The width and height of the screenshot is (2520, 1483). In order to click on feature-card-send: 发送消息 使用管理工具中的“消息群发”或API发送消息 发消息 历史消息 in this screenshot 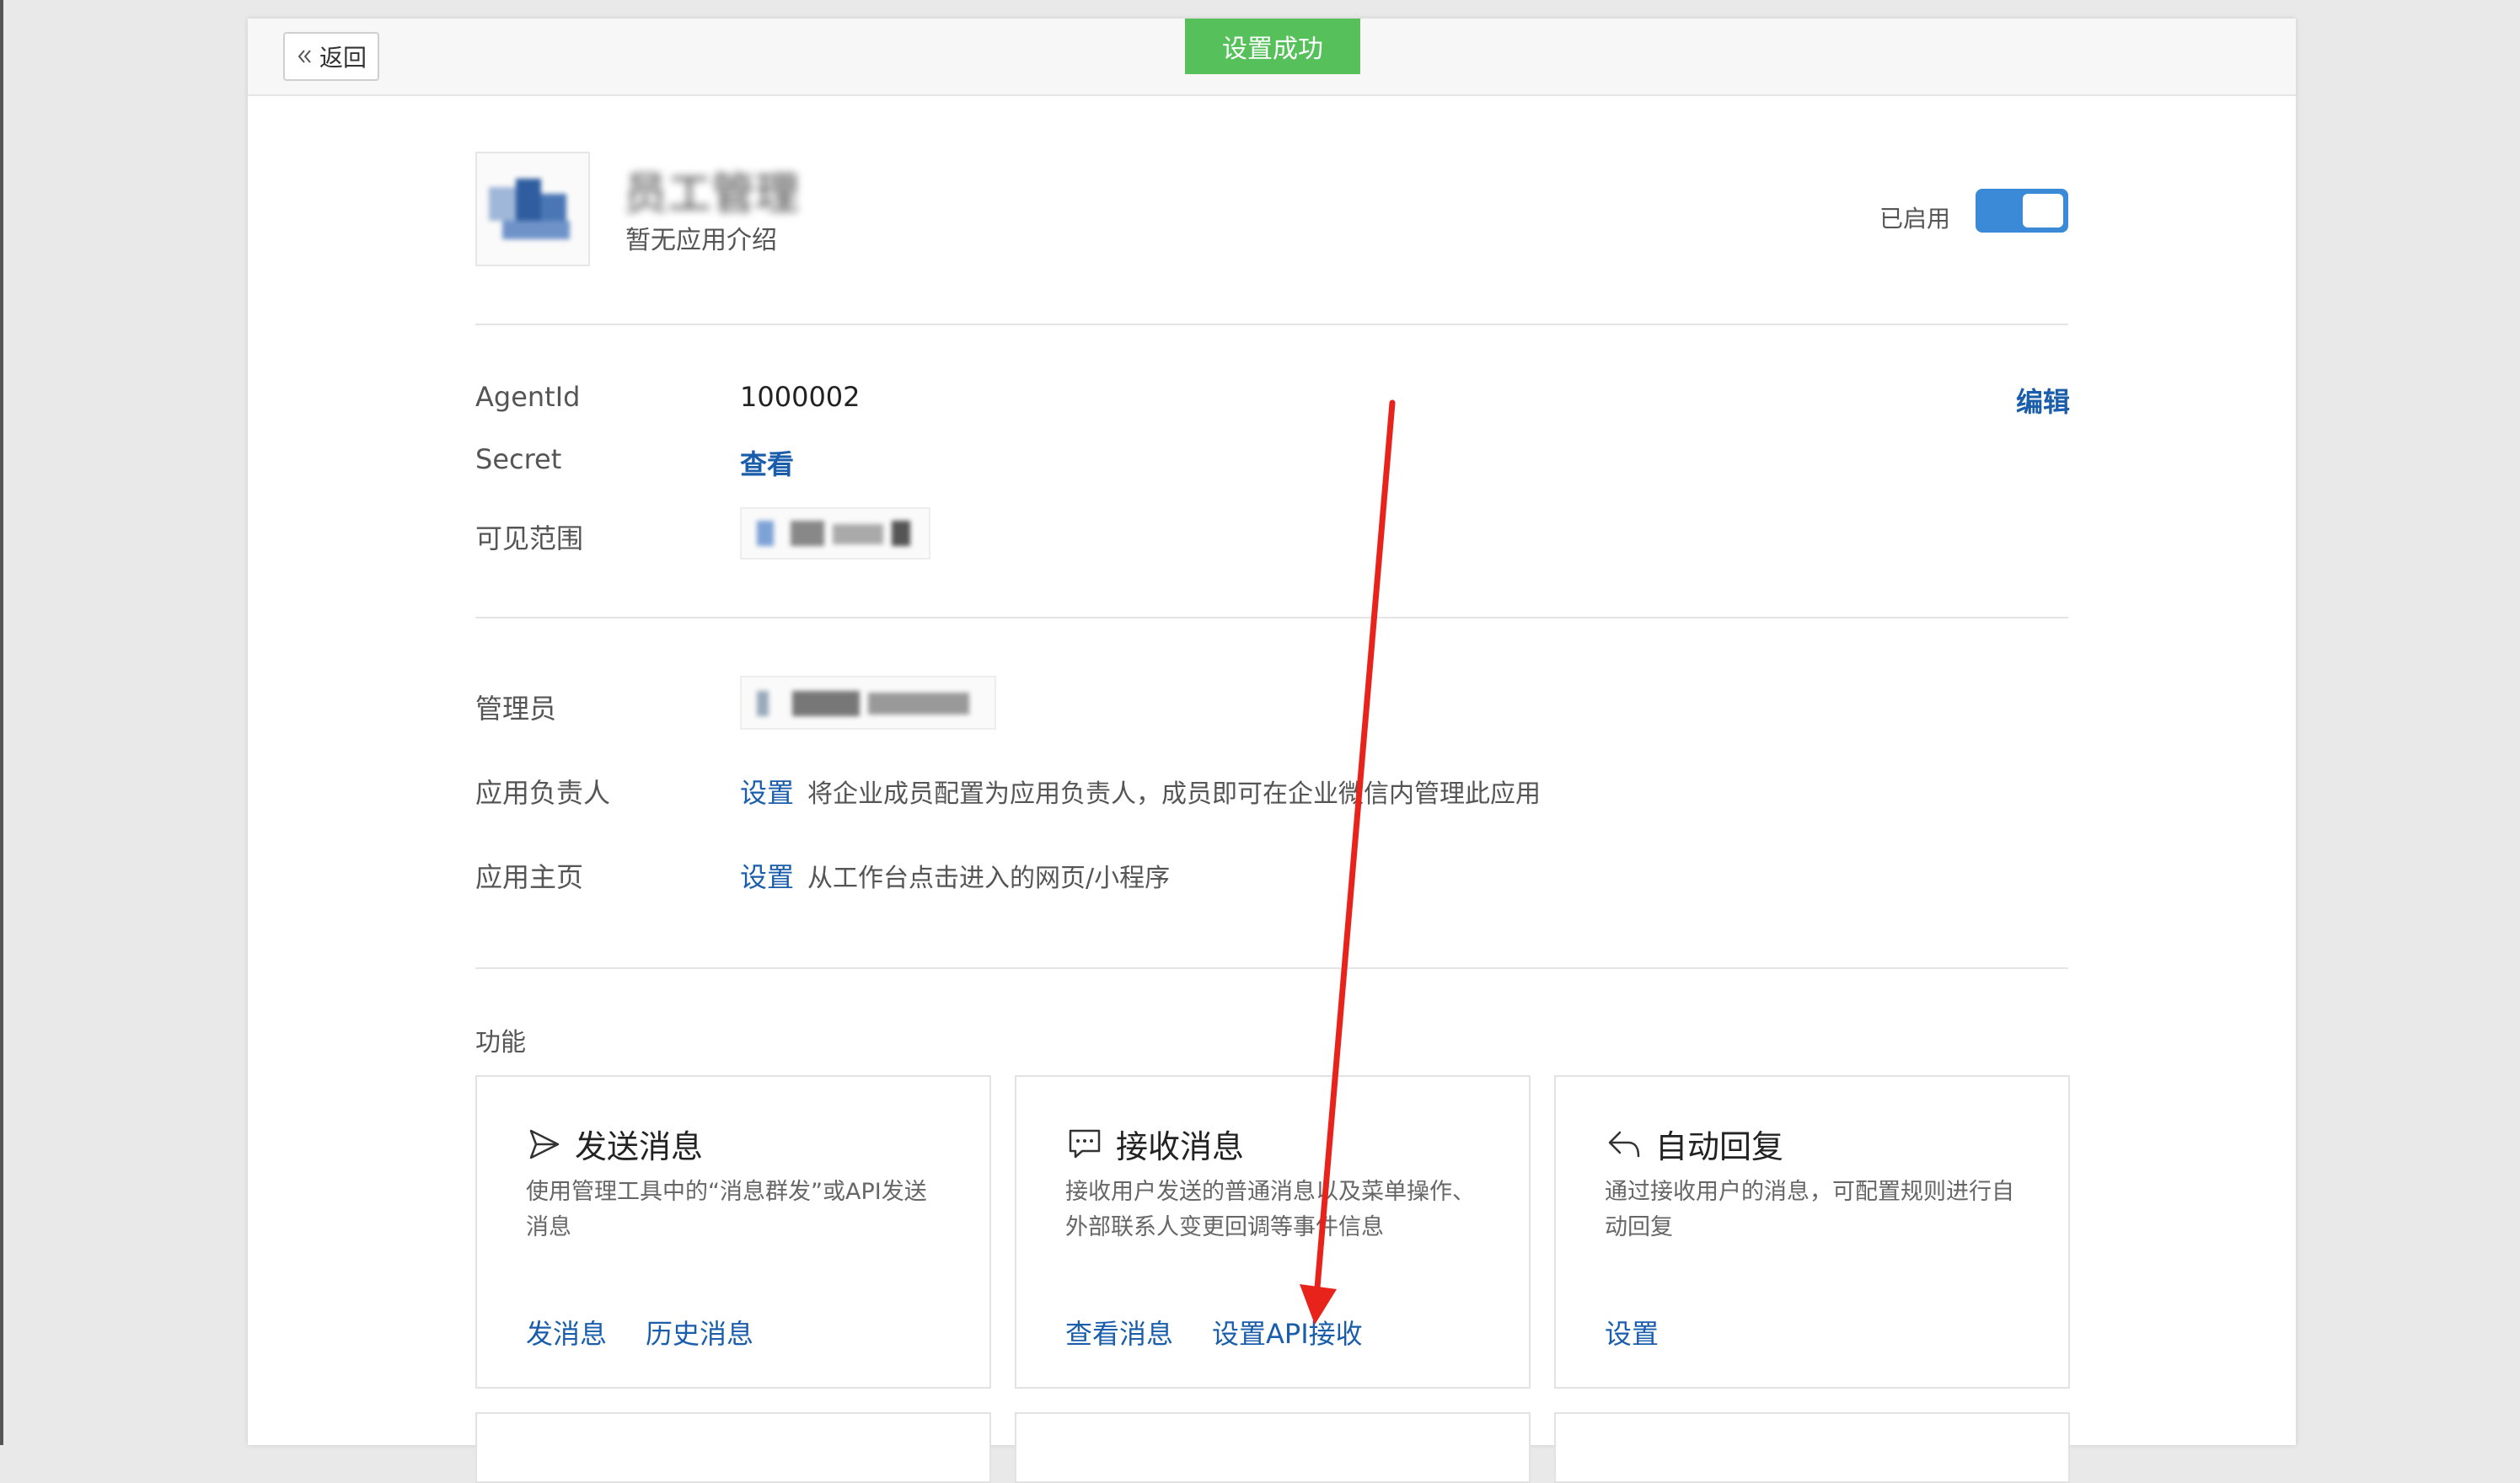, I will do `click(733, 1232)`.